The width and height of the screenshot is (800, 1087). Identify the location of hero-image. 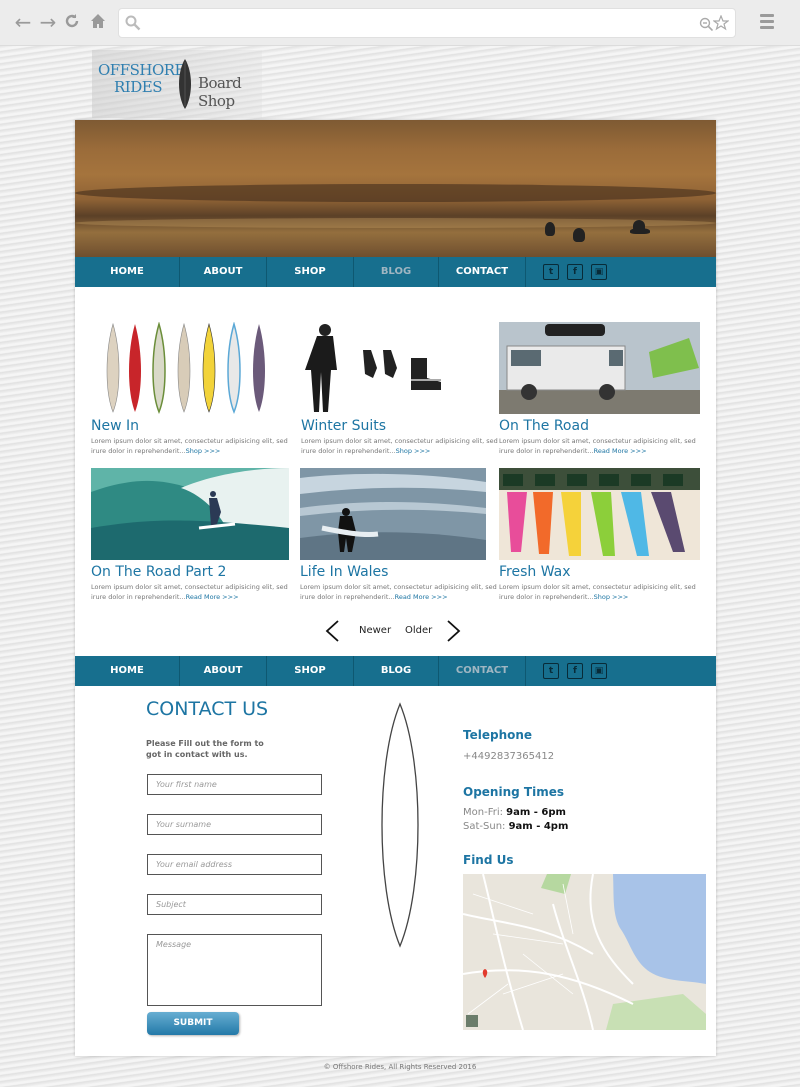
(395, 188).